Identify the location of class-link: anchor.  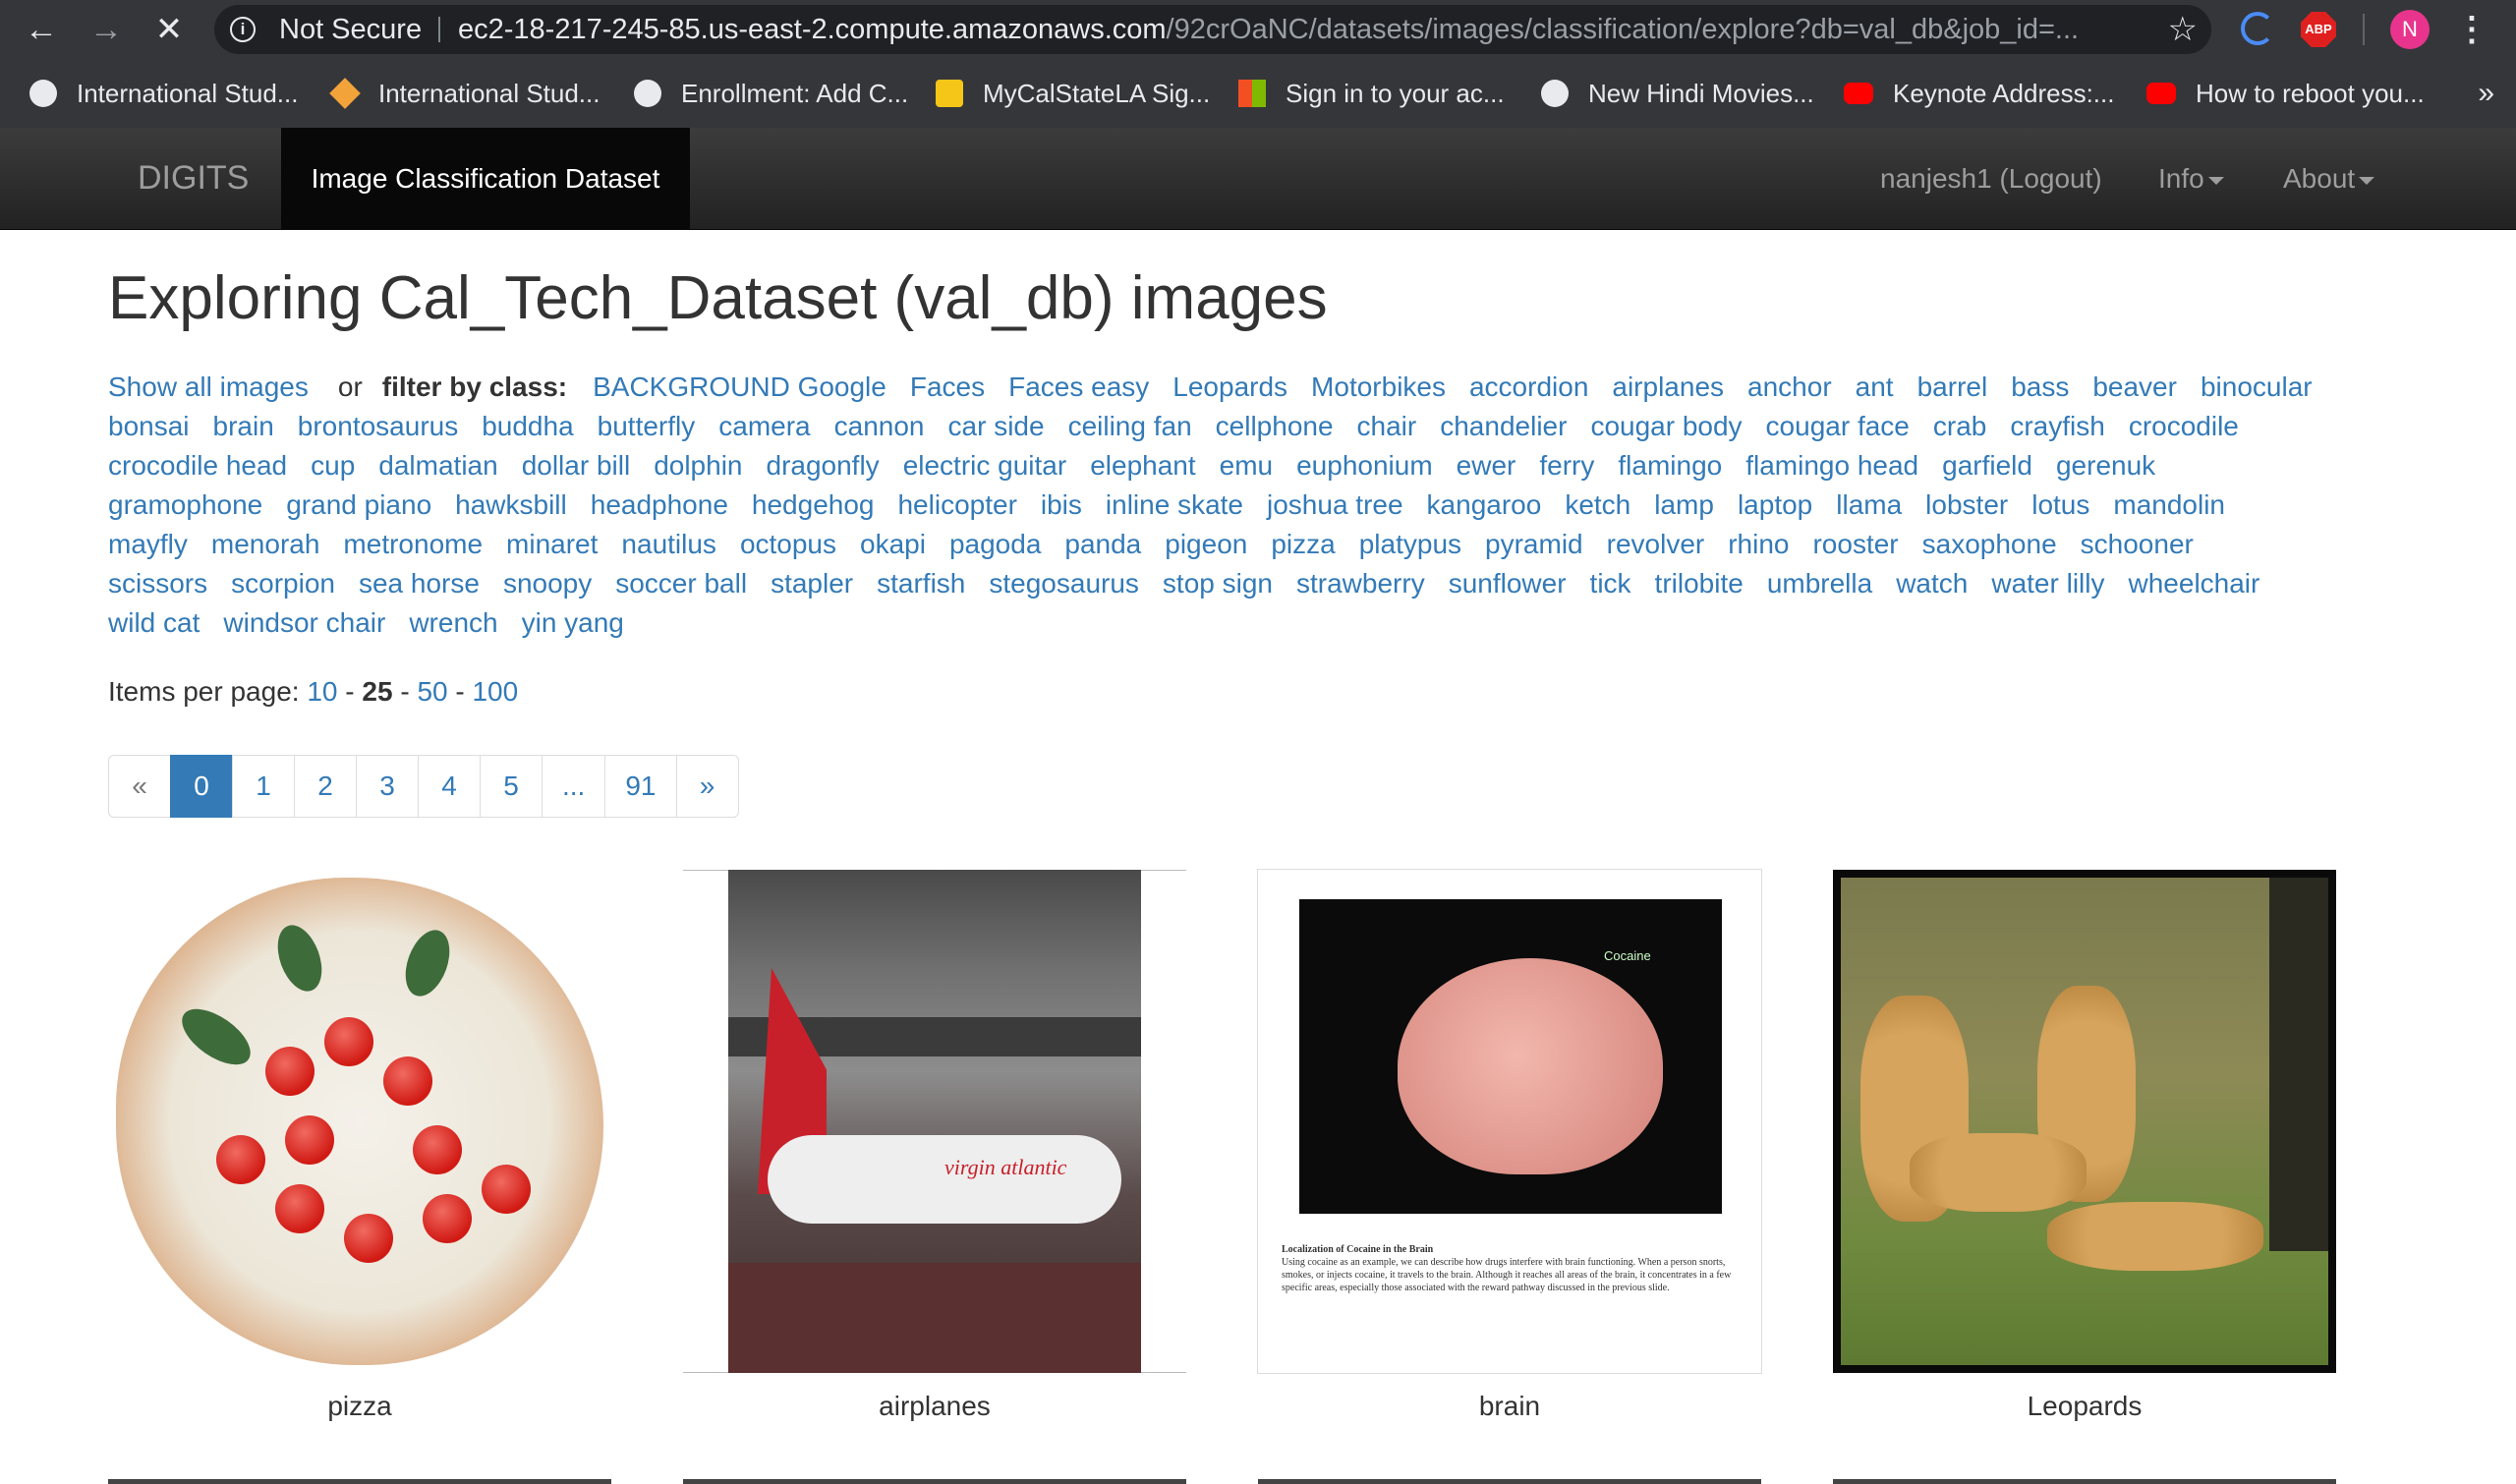
(1789, 386).